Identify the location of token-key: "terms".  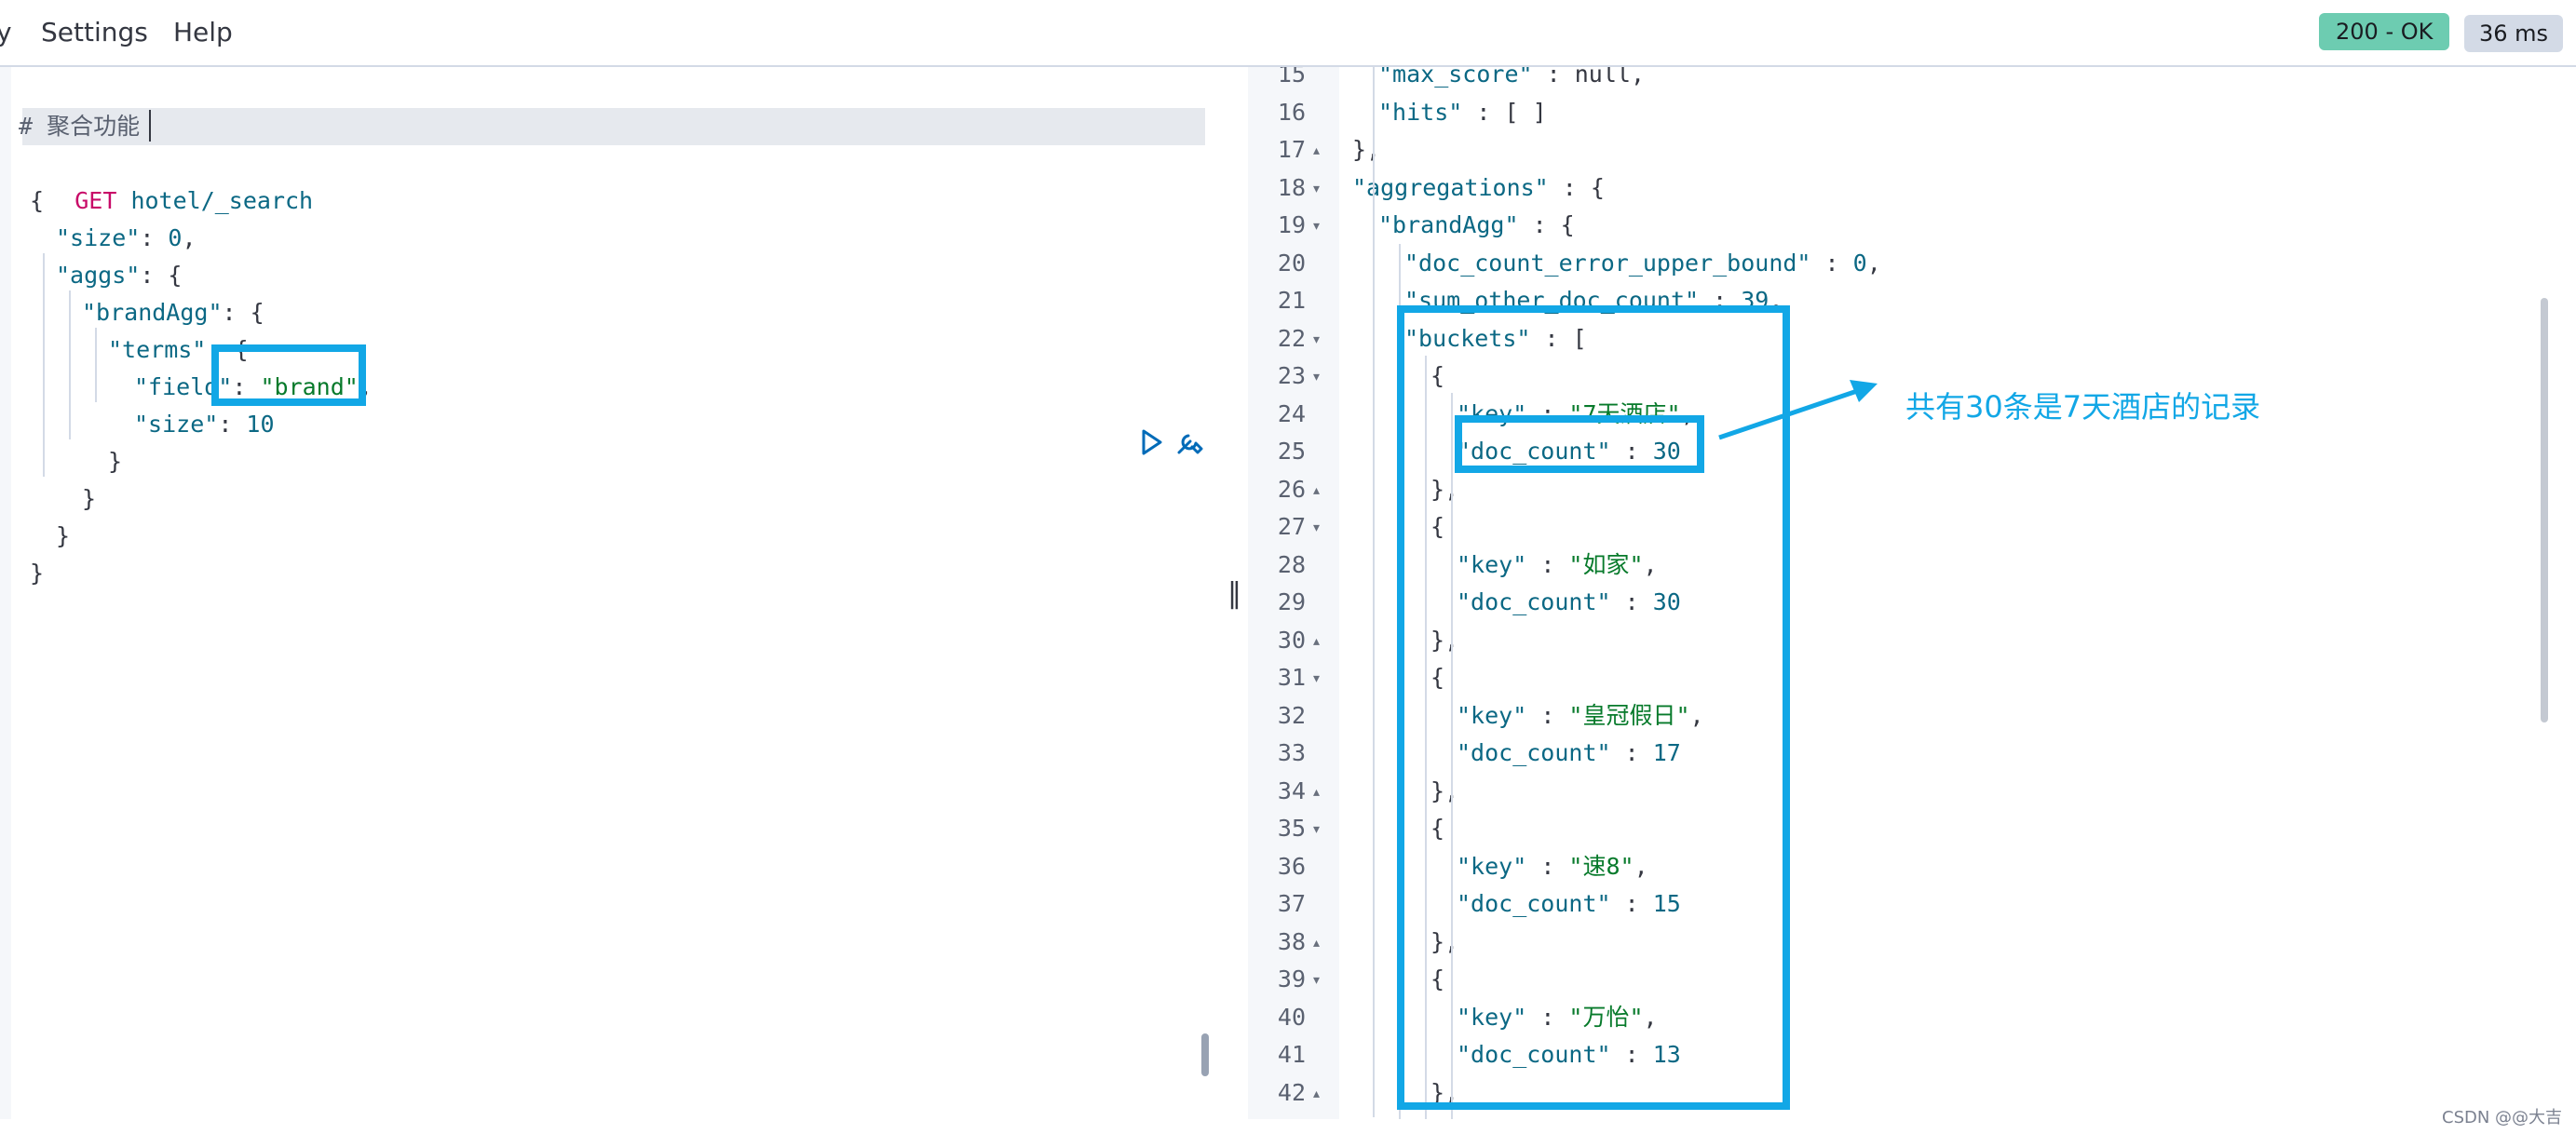
(157, 349).